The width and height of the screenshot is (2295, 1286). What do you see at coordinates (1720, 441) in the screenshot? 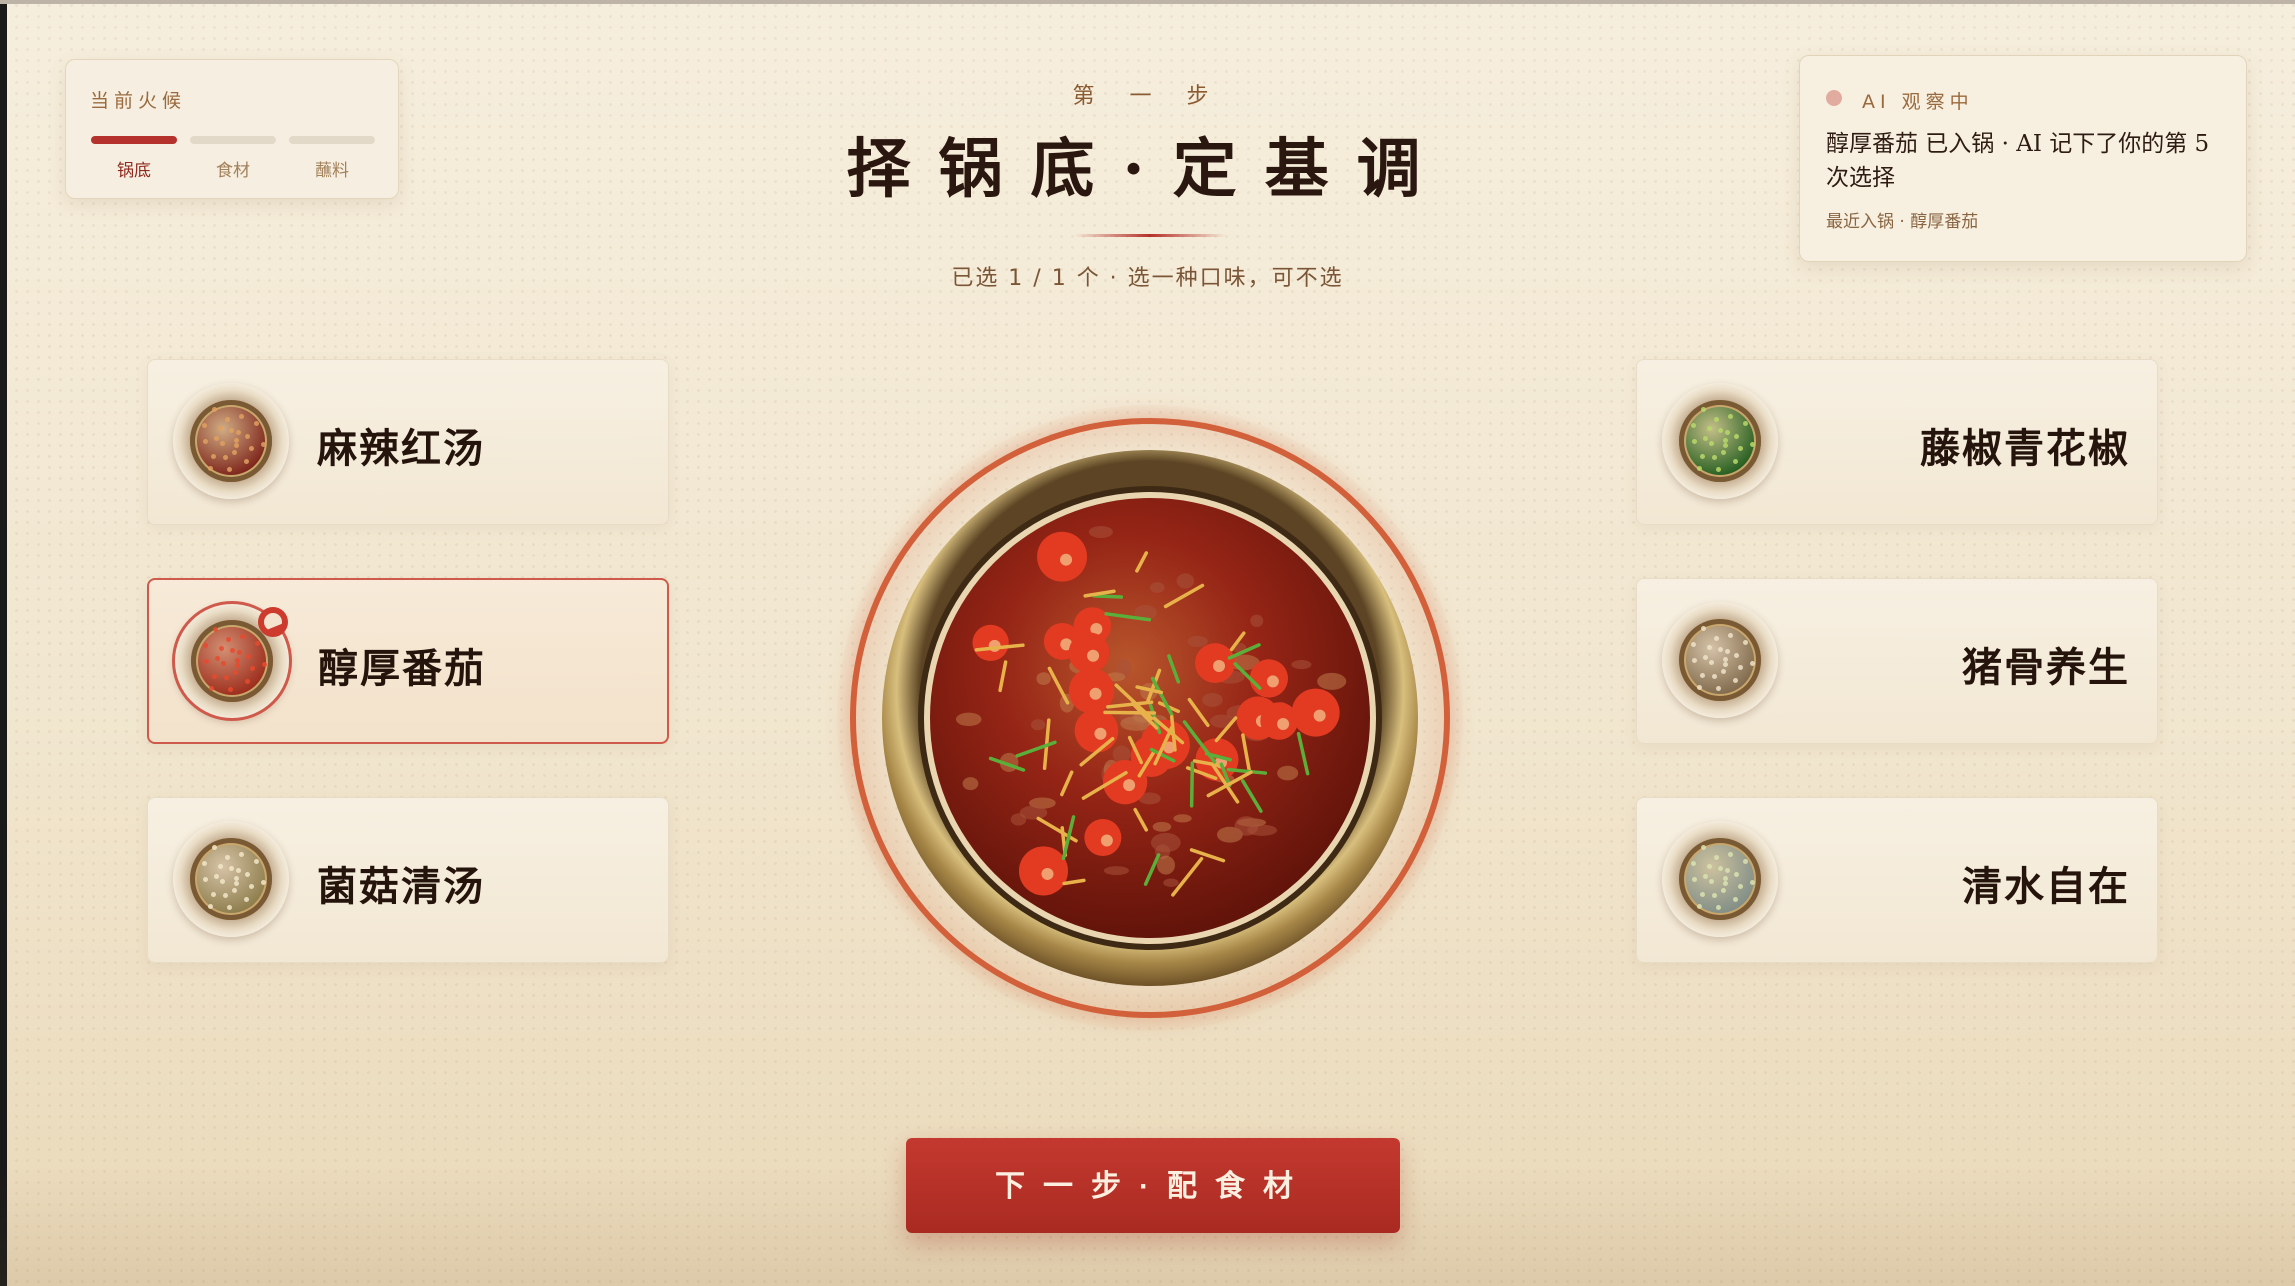
I see `green-pepper-soup-icon` at bounding box center [1720, 441].